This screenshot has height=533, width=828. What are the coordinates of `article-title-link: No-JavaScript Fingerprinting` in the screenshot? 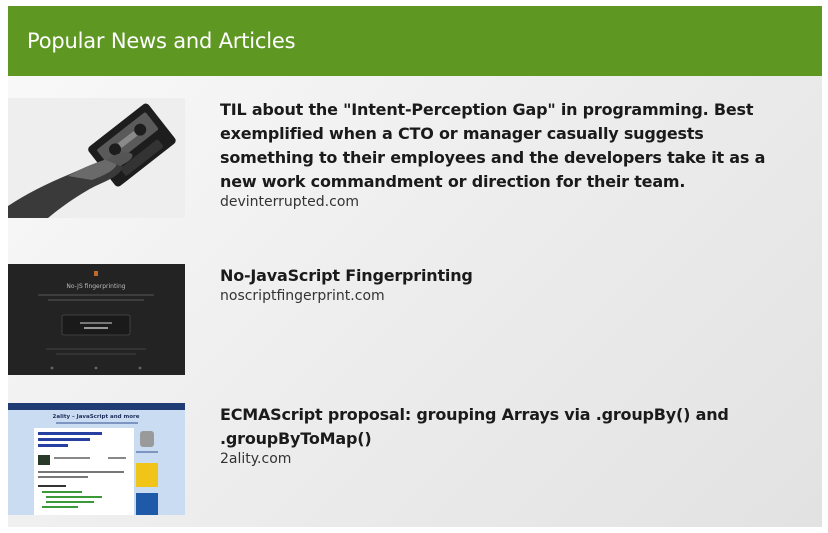 It's located at (500, 276).